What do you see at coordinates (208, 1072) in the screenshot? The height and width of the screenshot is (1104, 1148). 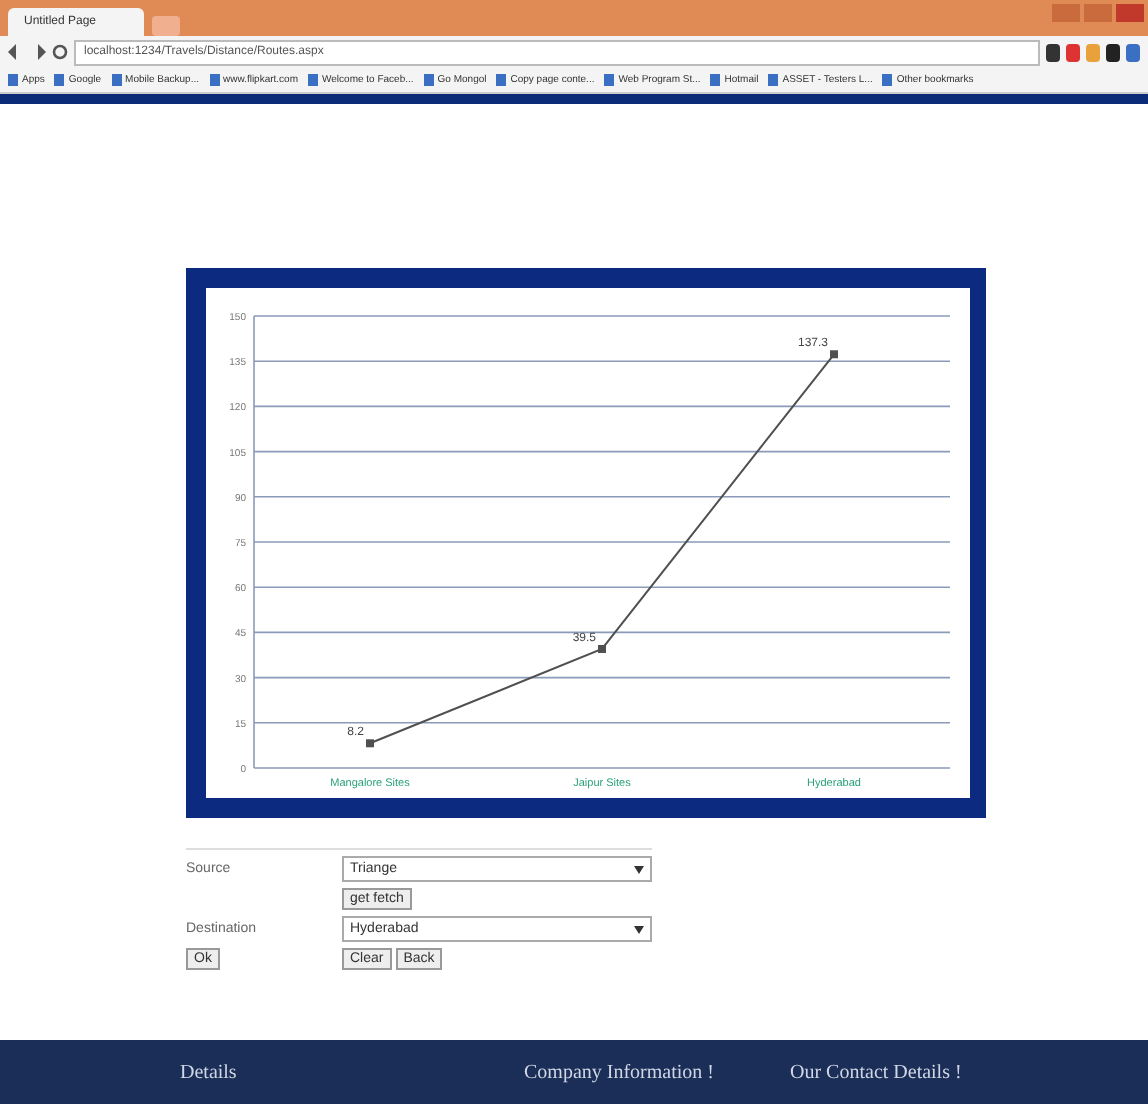 I see `footer-link: Details` at bounding box center [208, 1072].